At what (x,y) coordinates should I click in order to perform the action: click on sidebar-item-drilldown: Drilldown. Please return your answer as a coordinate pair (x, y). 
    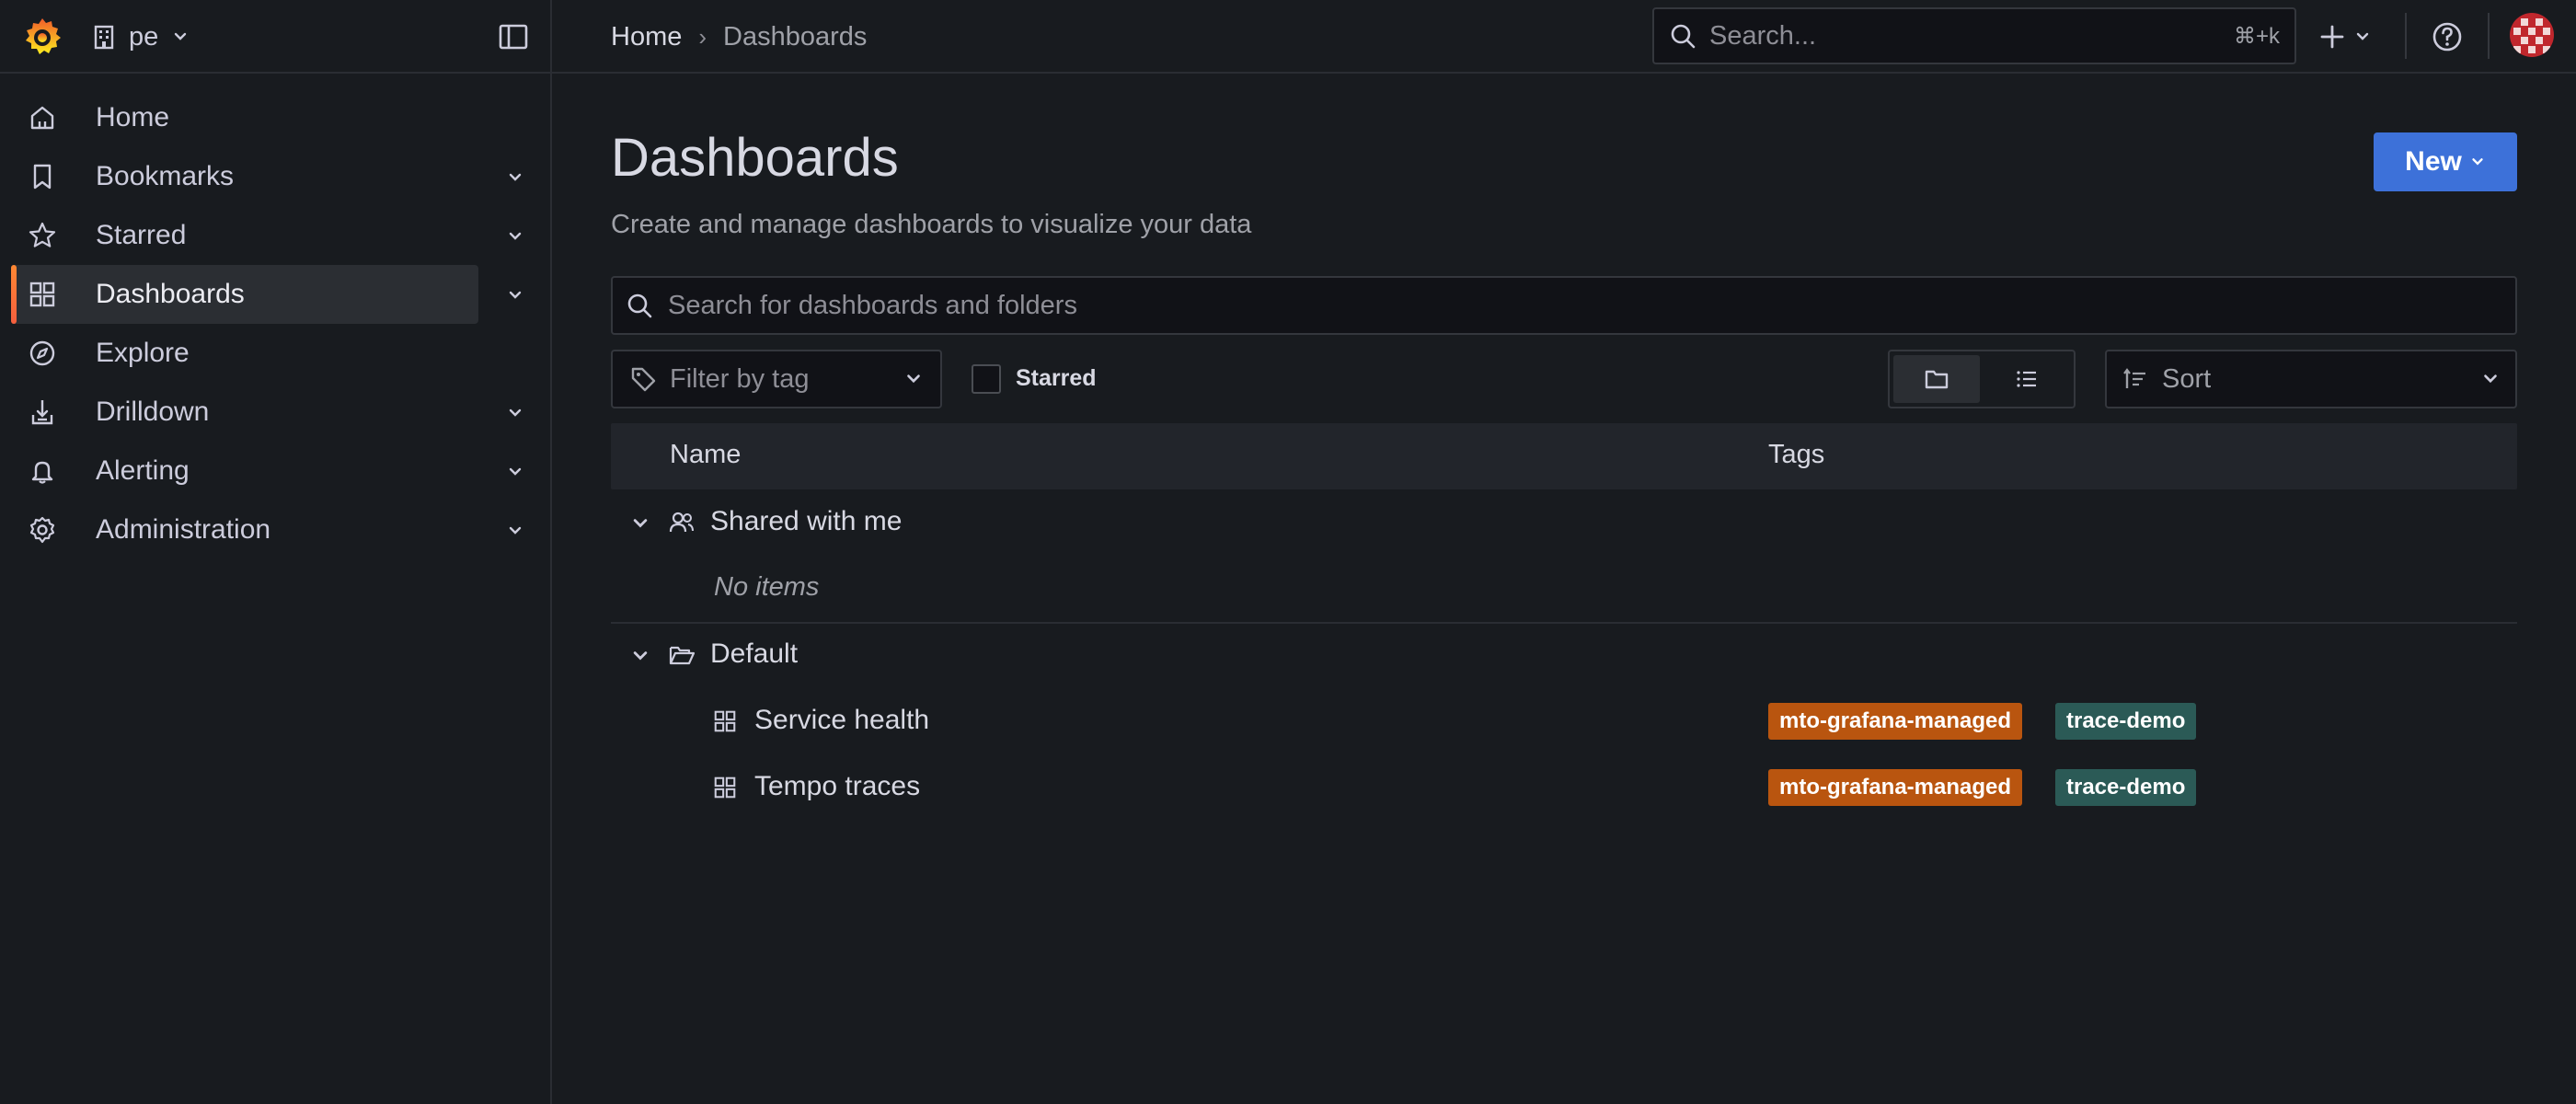
    Looking at the image, I should click on (244, 412).